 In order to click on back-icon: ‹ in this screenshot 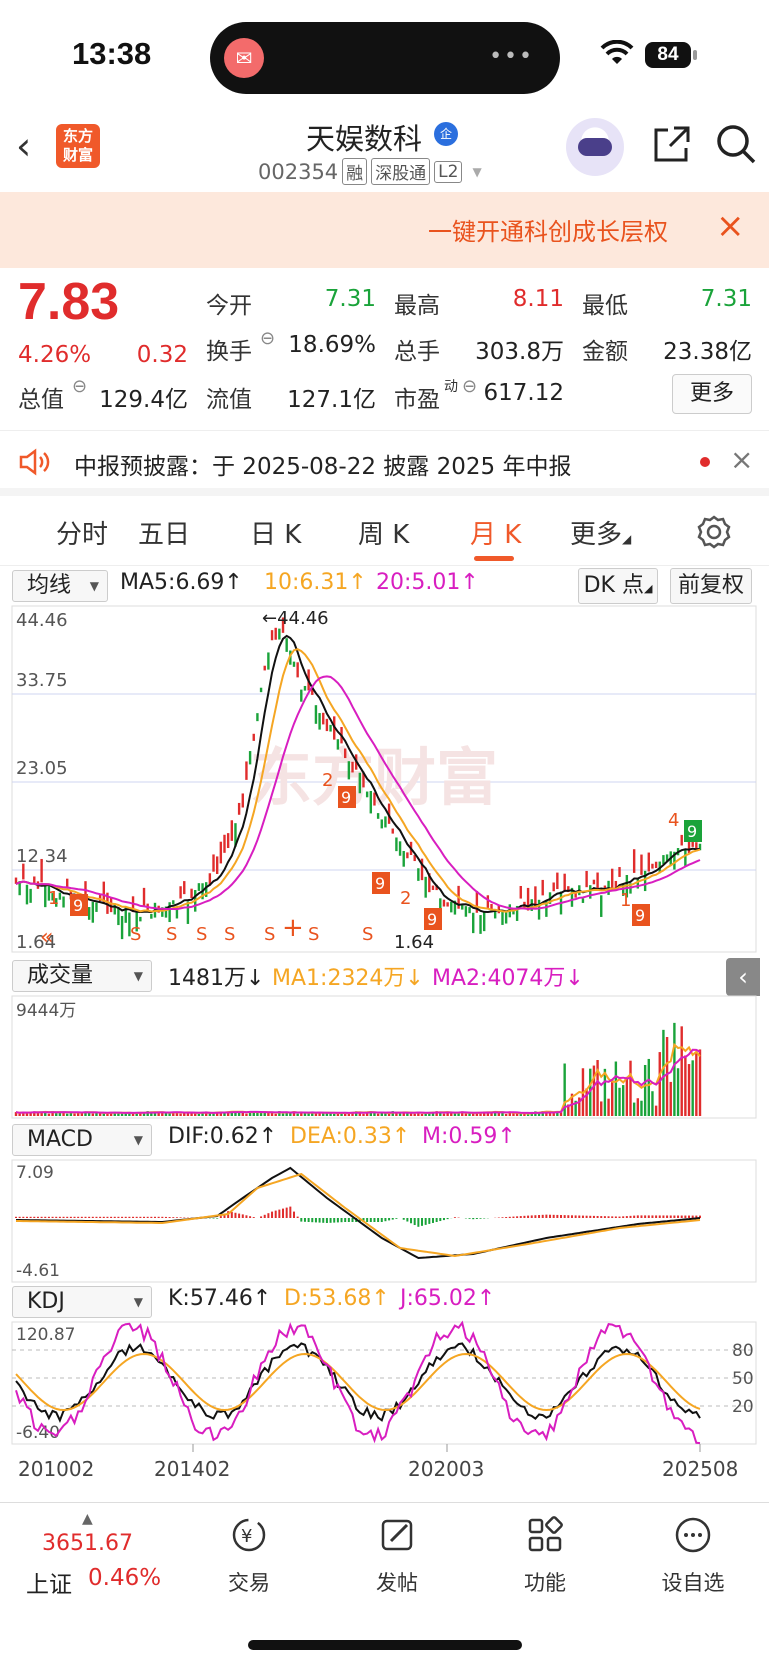, I will do `click(23, 146)`.